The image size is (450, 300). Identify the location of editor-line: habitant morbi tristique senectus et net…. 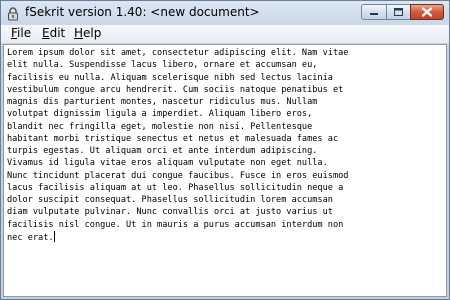
(173, 138).